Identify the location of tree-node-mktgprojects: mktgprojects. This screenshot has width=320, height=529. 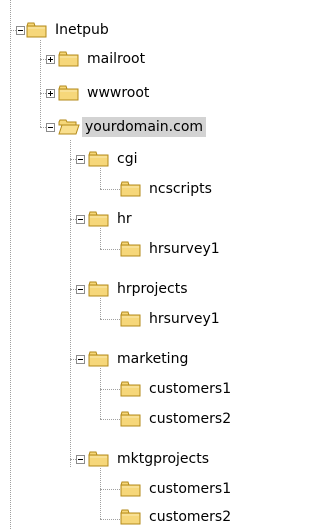
(120, 459).